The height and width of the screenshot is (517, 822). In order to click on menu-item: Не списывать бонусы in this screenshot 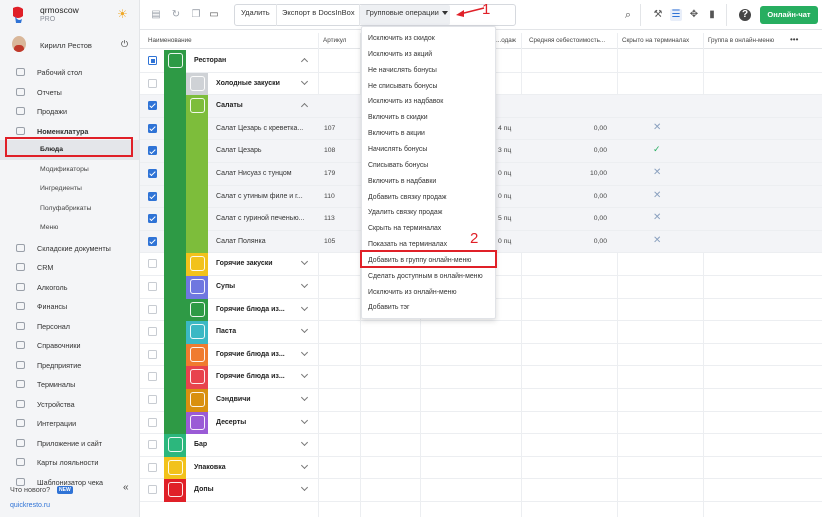, I will do `click(429, 87)`.